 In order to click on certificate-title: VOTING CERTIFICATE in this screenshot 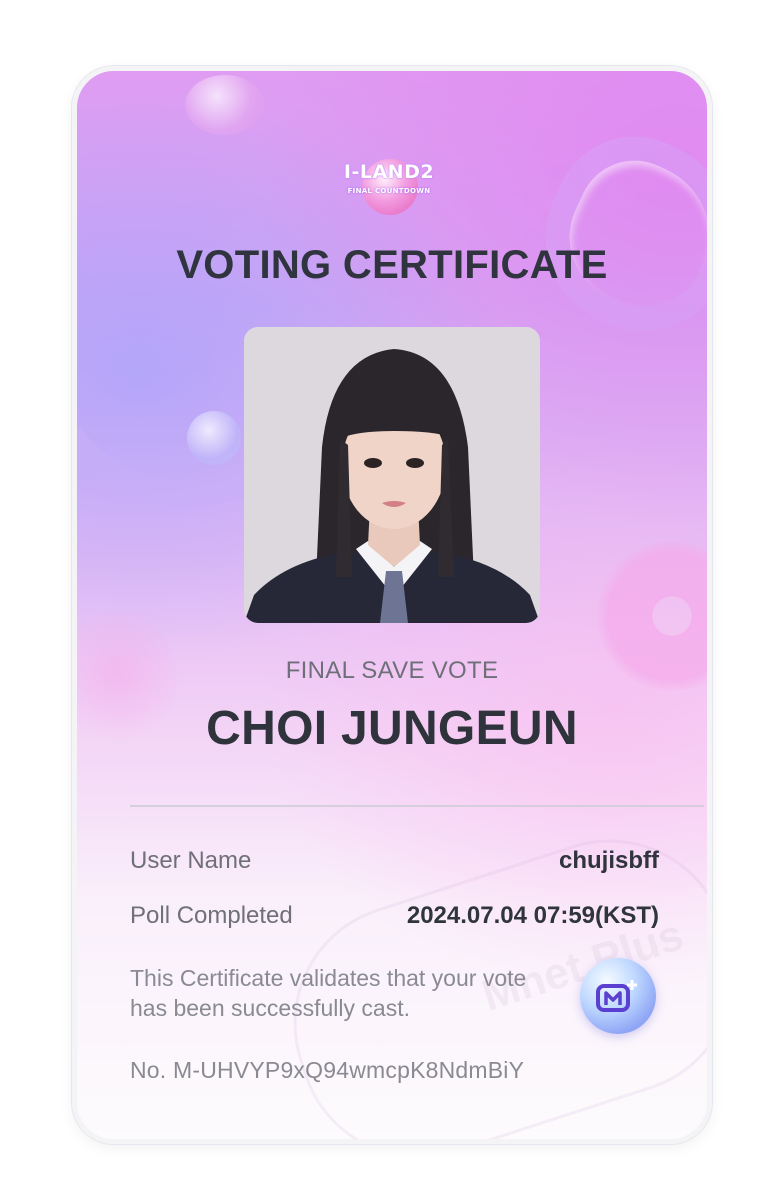, I will do `click(392, 265)`.